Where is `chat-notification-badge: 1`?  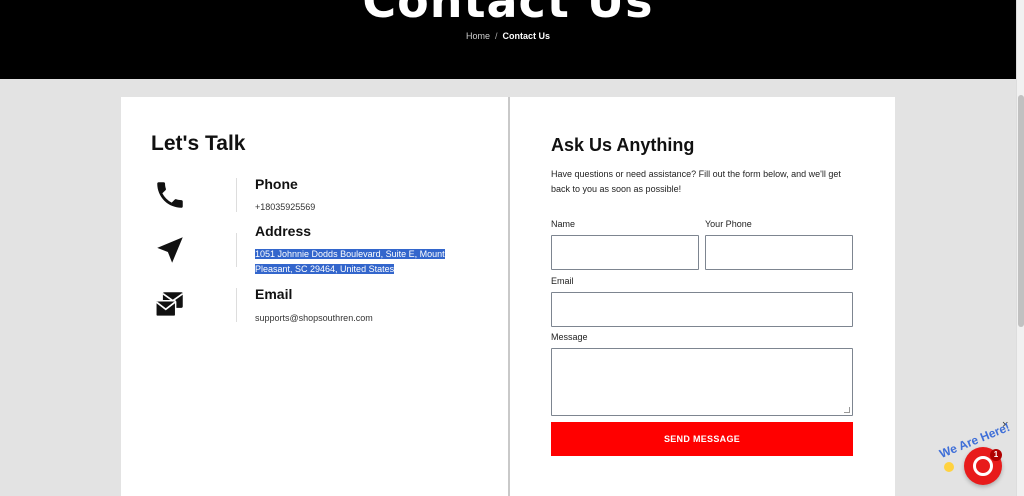
chat-notification-badge: 1 is located at coordinates (996, 455).